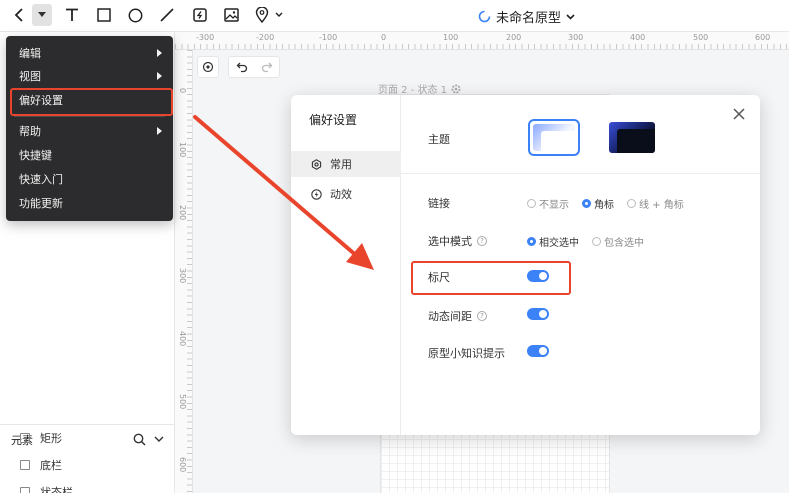 This screenshot has width=789, height=493. I want to click on select-mode-radio-group: 相交选中 包含选中, so click(585, 241).